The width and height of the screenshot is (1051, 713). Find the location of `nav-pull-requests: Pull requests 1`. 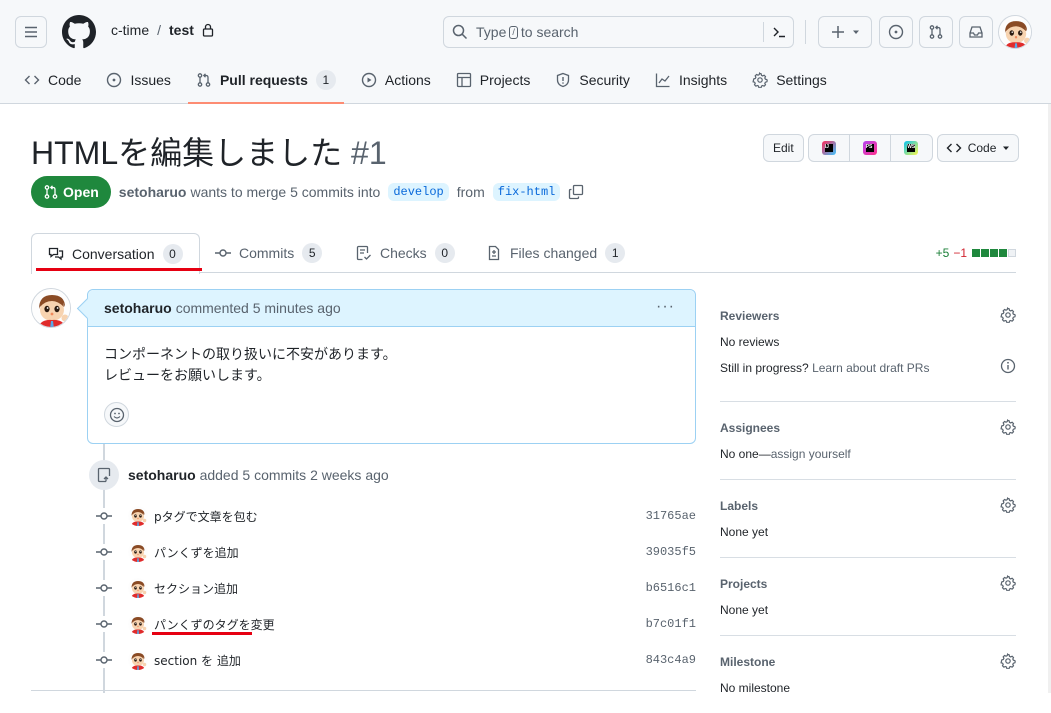

nav-pull-requests: Pull requests 1 is located at coordinates (265, 83).